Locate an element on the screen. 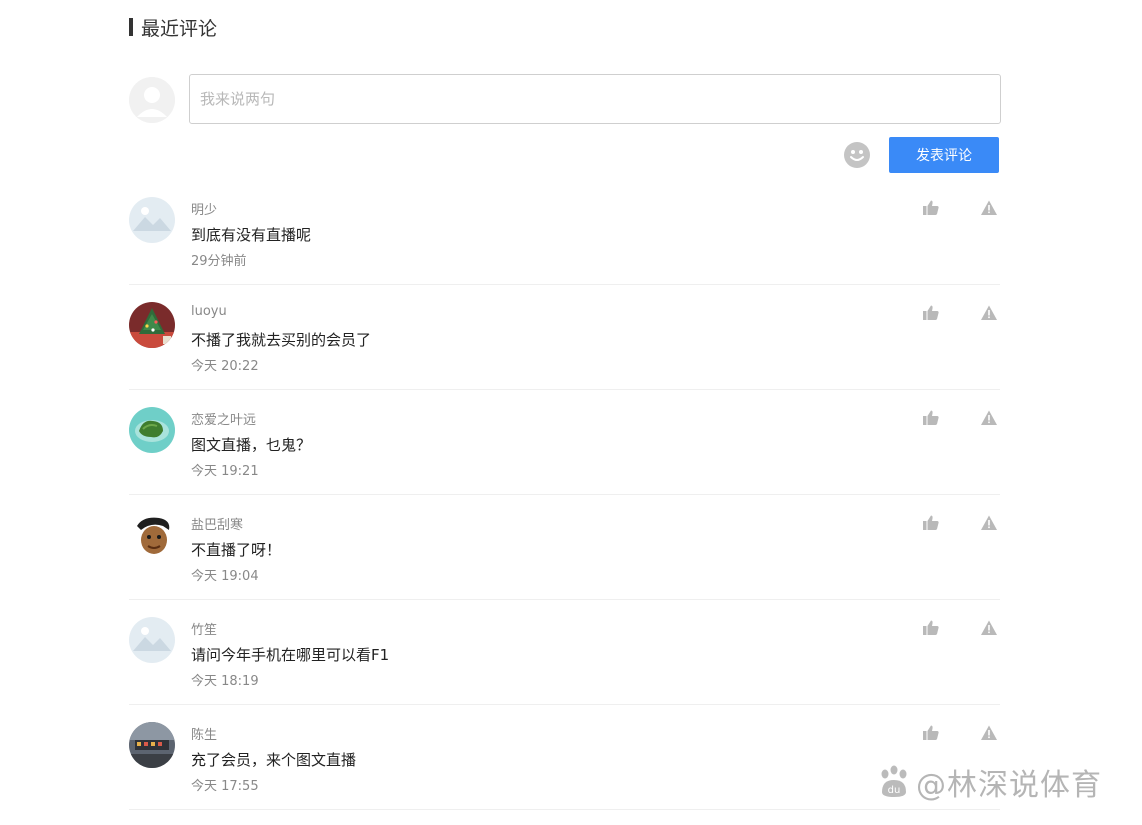  comment-time: 今天 19:04 is located at coordinates (225, 576).